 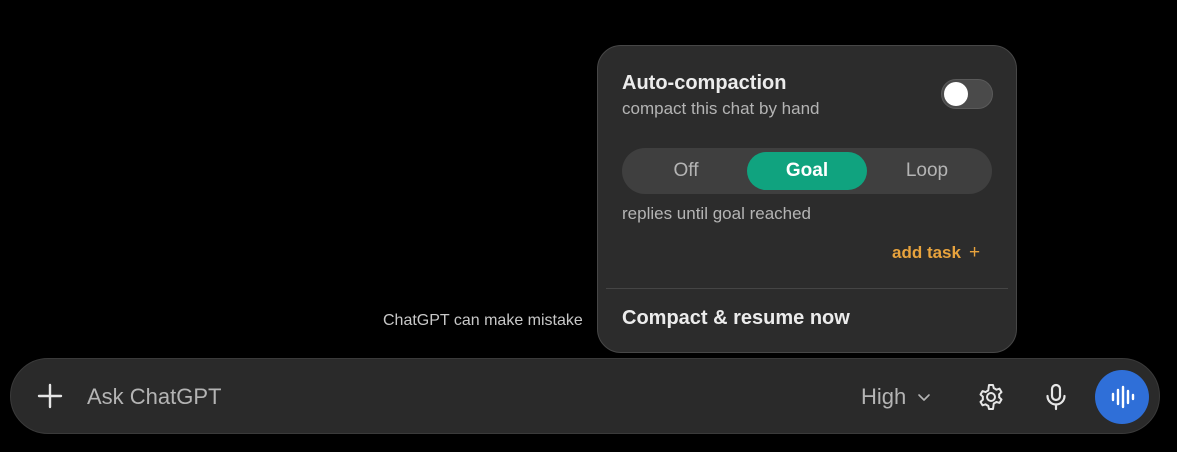 What do you see at coordinates (956, 94) in the screenshot?
I see `toggle-knob` at bounding box center [956, 94].